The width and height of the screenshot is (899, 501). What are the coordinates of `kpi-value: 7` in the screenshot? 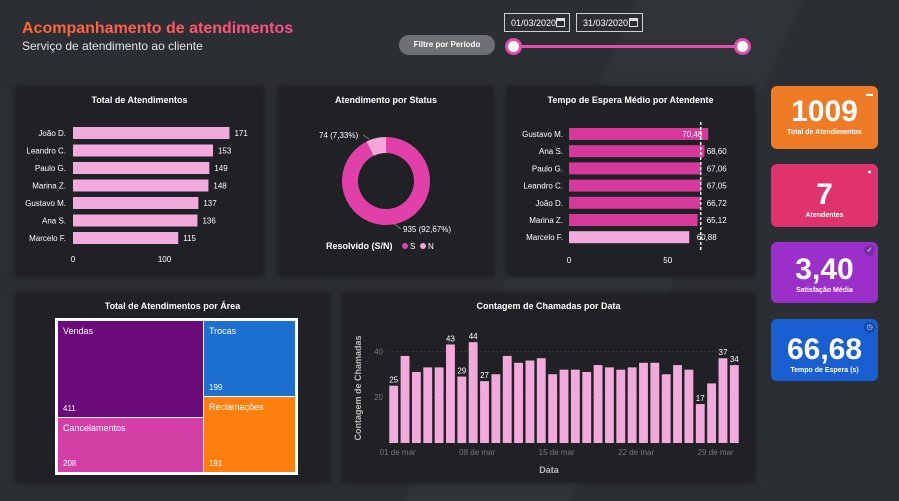 It's located at (824, 194).